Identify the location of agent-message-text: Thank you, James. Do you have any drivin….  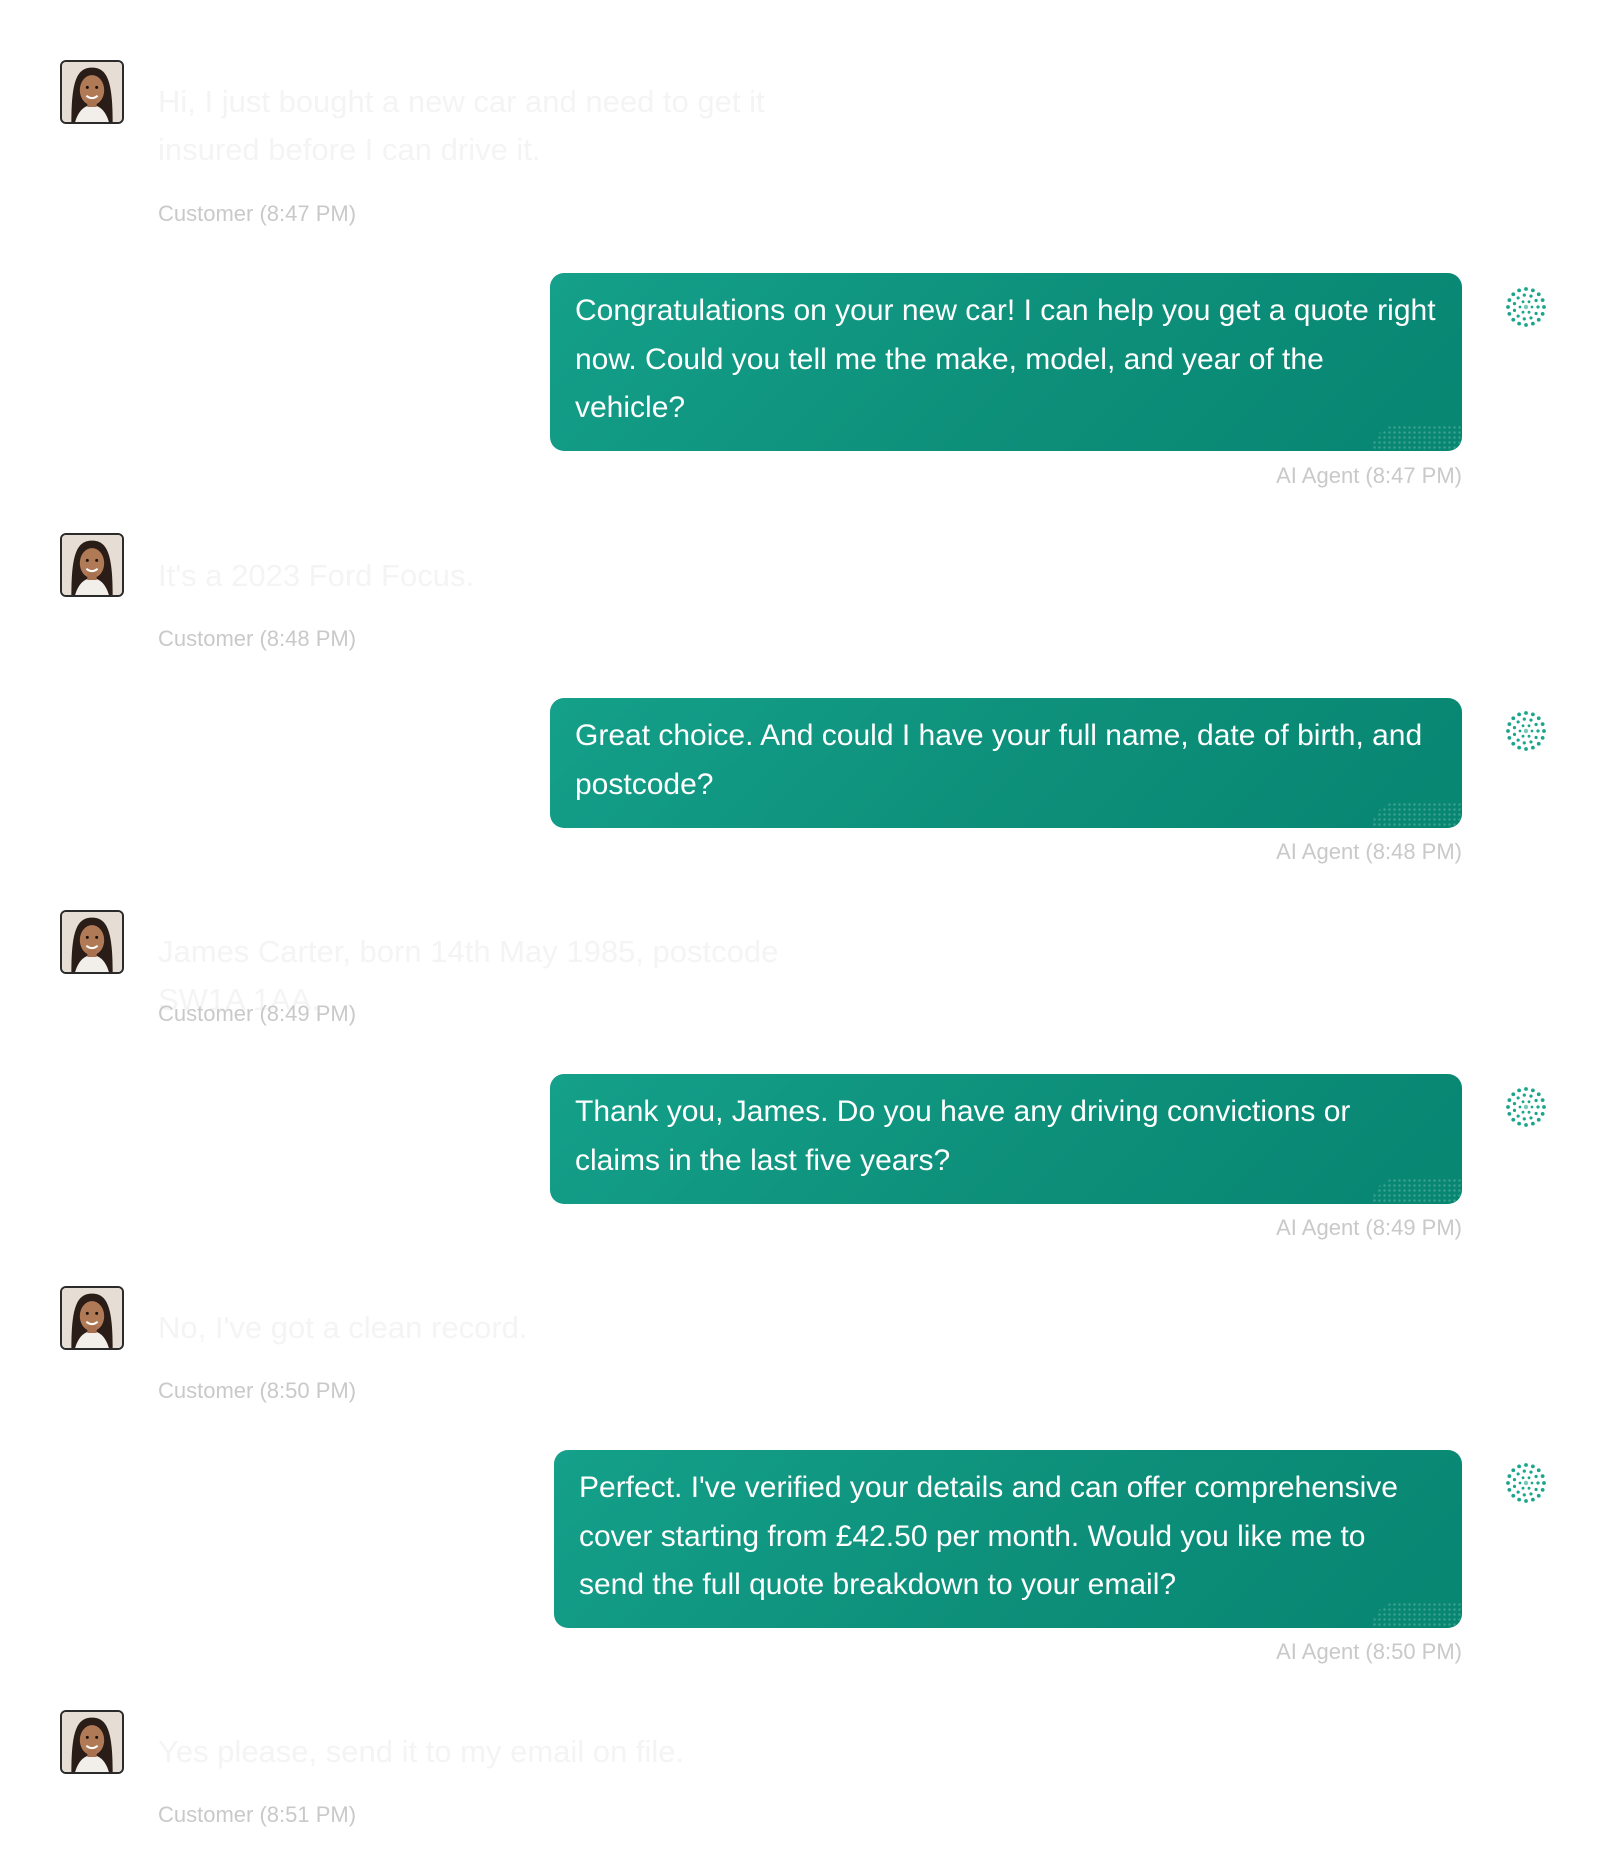
(963, 1136).